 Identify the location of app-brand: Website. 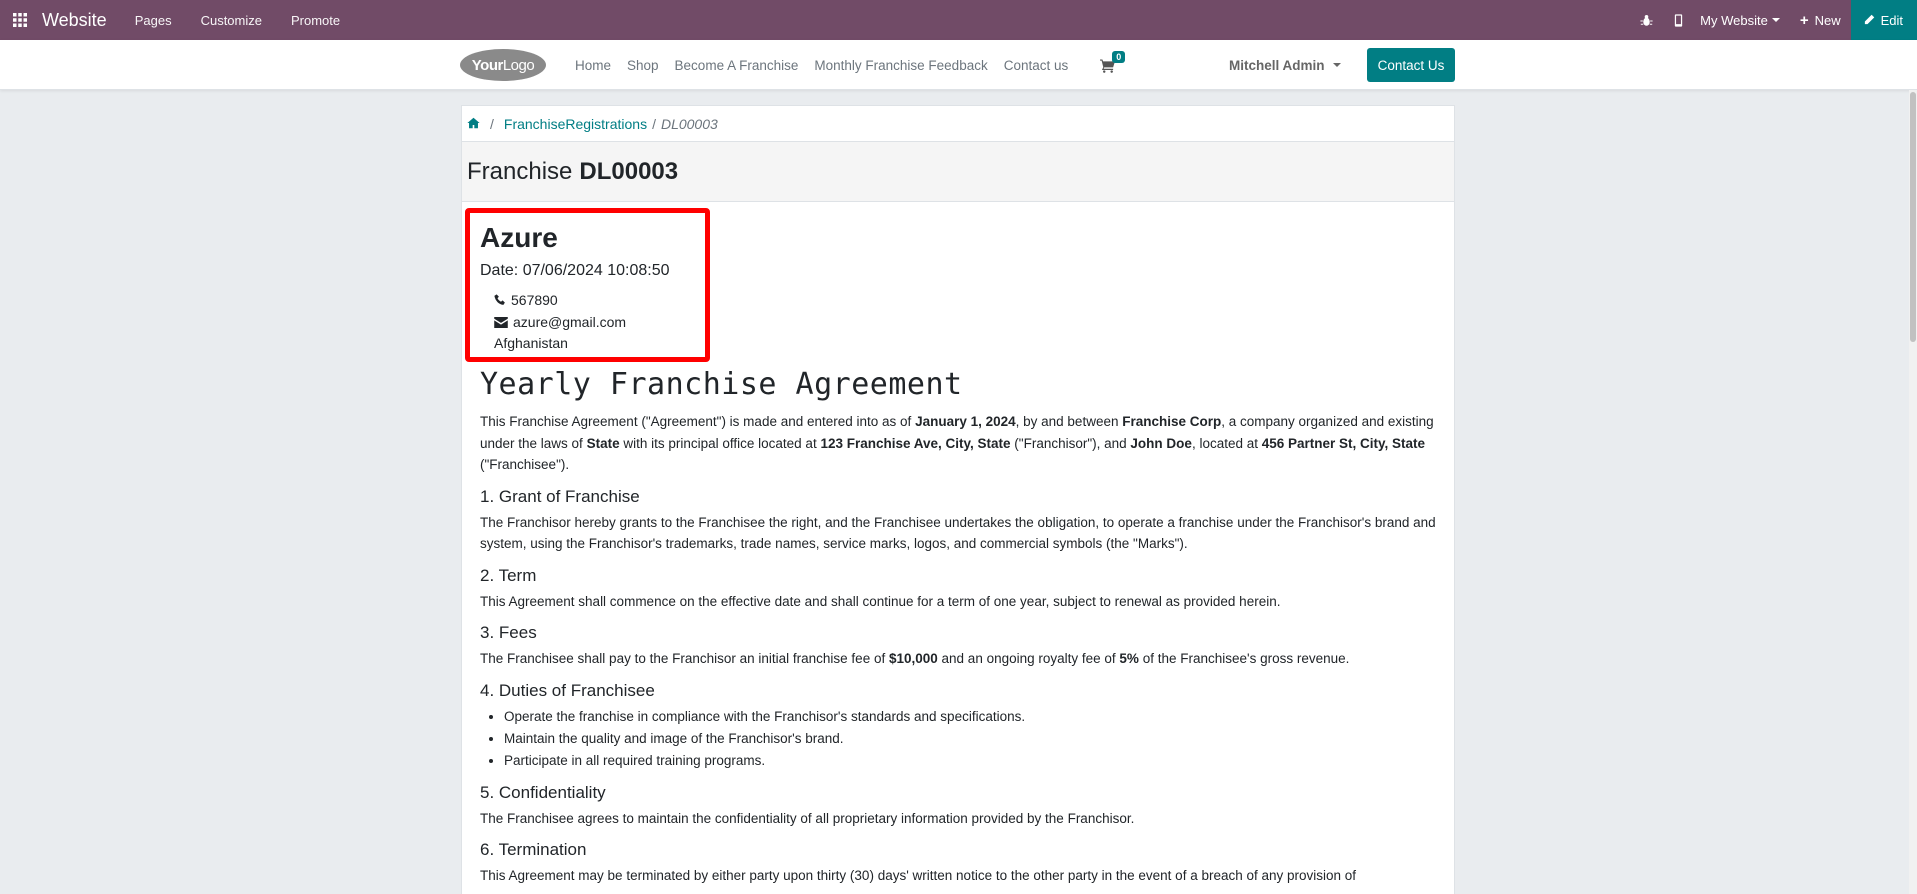
(74, 20).